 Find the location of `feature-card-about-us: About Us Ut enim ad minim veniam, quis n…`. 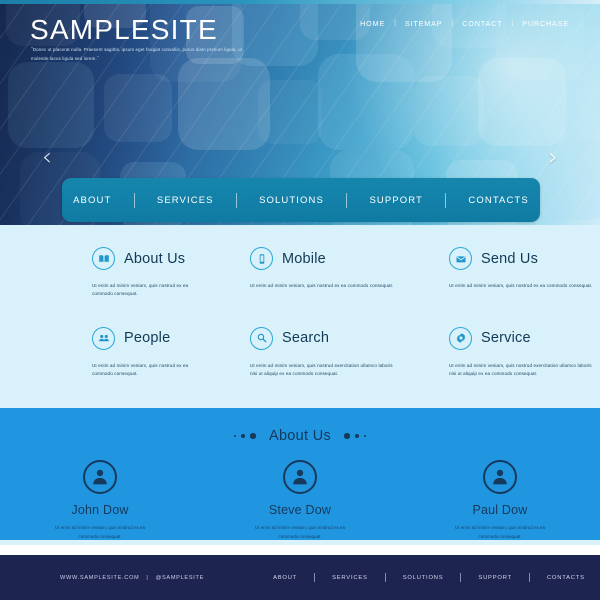

feature-card-about-us: About Us Ut enim ad minim veniam, quis n… is located at coordinates (100, 273).